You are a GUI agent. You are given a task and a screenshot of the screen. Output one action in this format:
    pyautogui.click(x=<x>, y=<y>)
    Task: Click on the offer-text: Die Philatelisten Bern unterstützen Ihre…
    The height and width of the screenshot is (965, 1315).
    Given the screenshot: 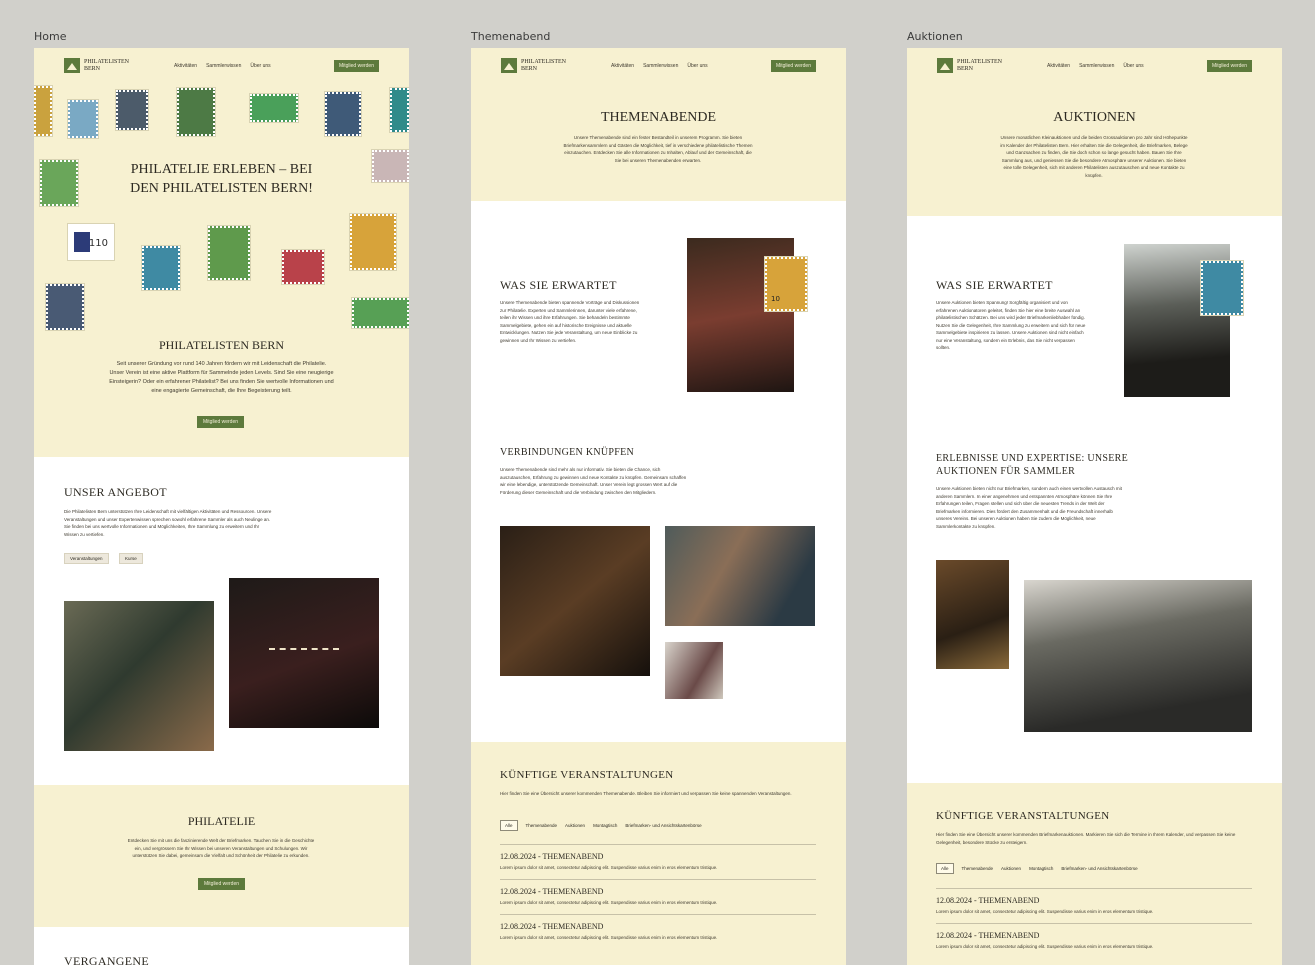 What is the action you would take?
    pyautogui.click(x=168, y=523)
    